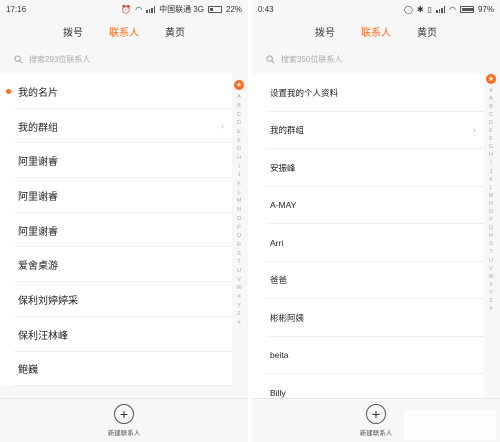 The width and height of the screenshot is (500, 442). Describe the element at coordinates (283, 167) in the screenshot. I see `contact-name: 安振峰` at that location.